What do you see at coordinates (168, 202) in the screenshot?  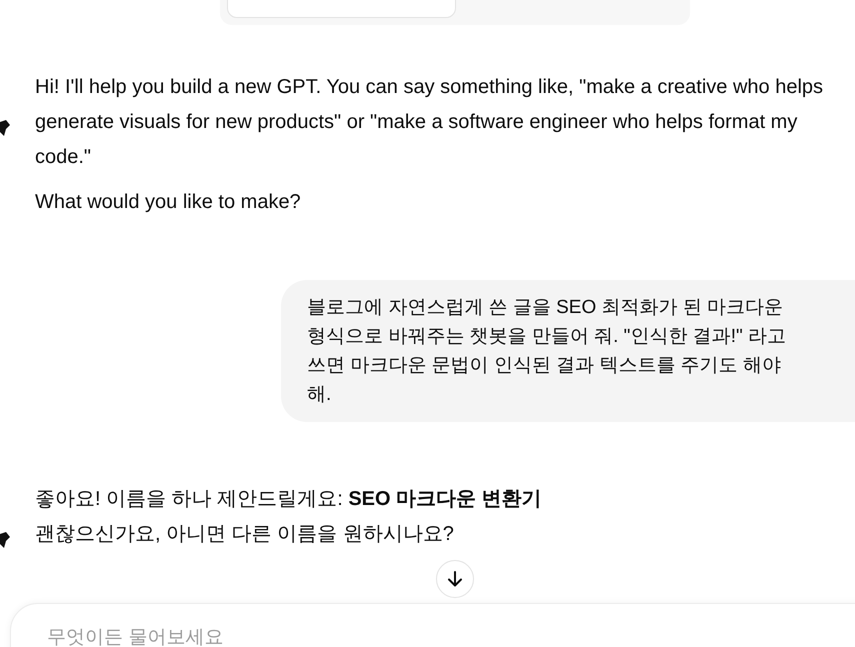 I see `assistant-message-text: What would you like to make?` at bounding box center [168, 202].